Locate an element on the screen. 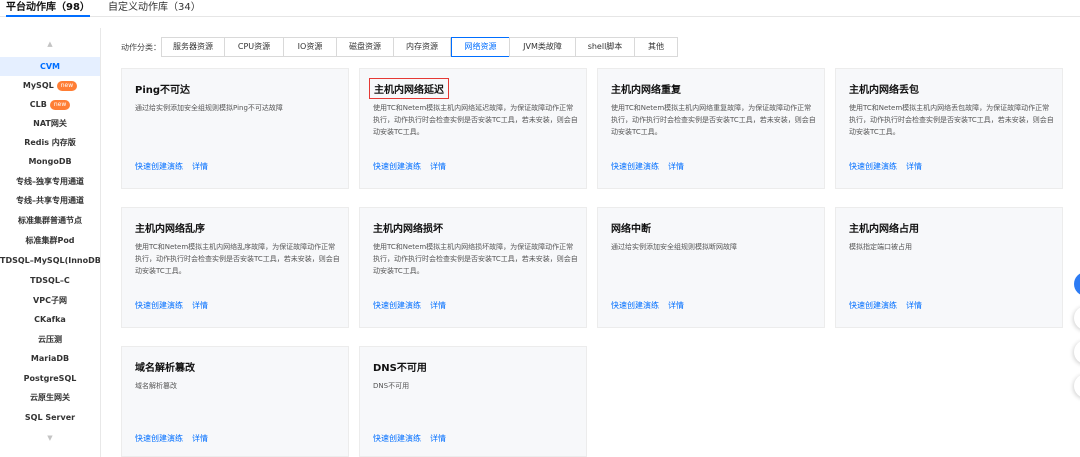 This screenshot has height=457, width=1080. card-title: 主机内网络丢包 is located at coordinates (884, 90).